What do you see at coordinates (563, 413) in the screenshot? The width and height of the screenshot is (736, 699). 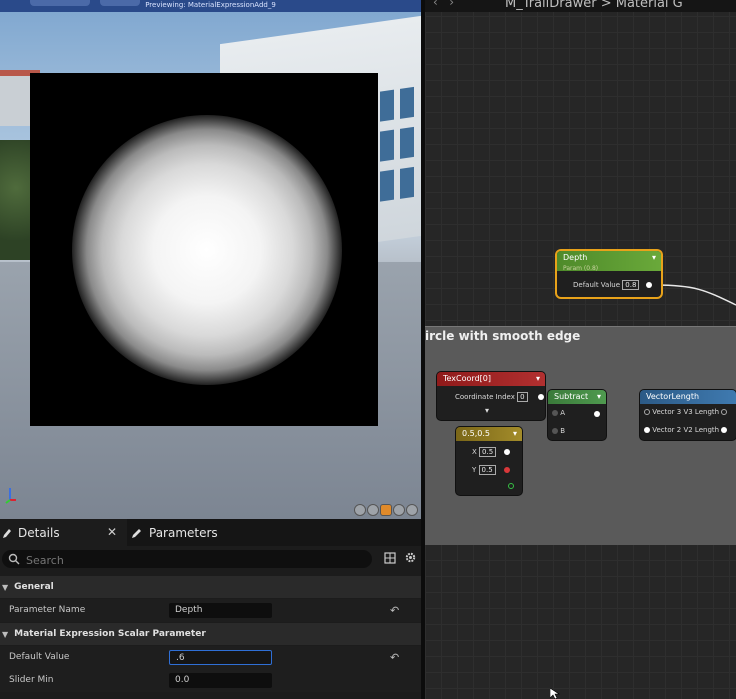 I see `subtract-a-label: A` at bounding box center [563, 413].